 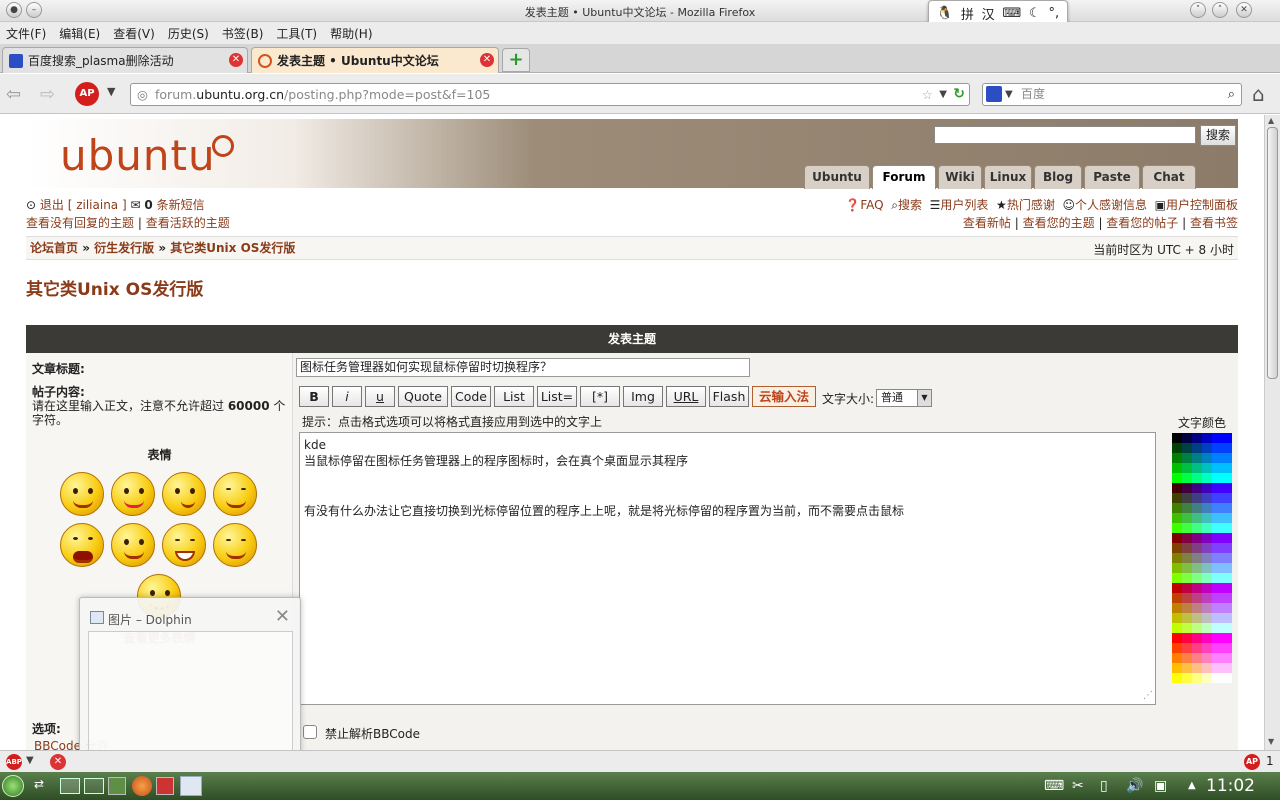 What do you see at coordinates (82, 494) in the screenshot?
I see `smiley-smile-icon` at bounding box center [82, 494].